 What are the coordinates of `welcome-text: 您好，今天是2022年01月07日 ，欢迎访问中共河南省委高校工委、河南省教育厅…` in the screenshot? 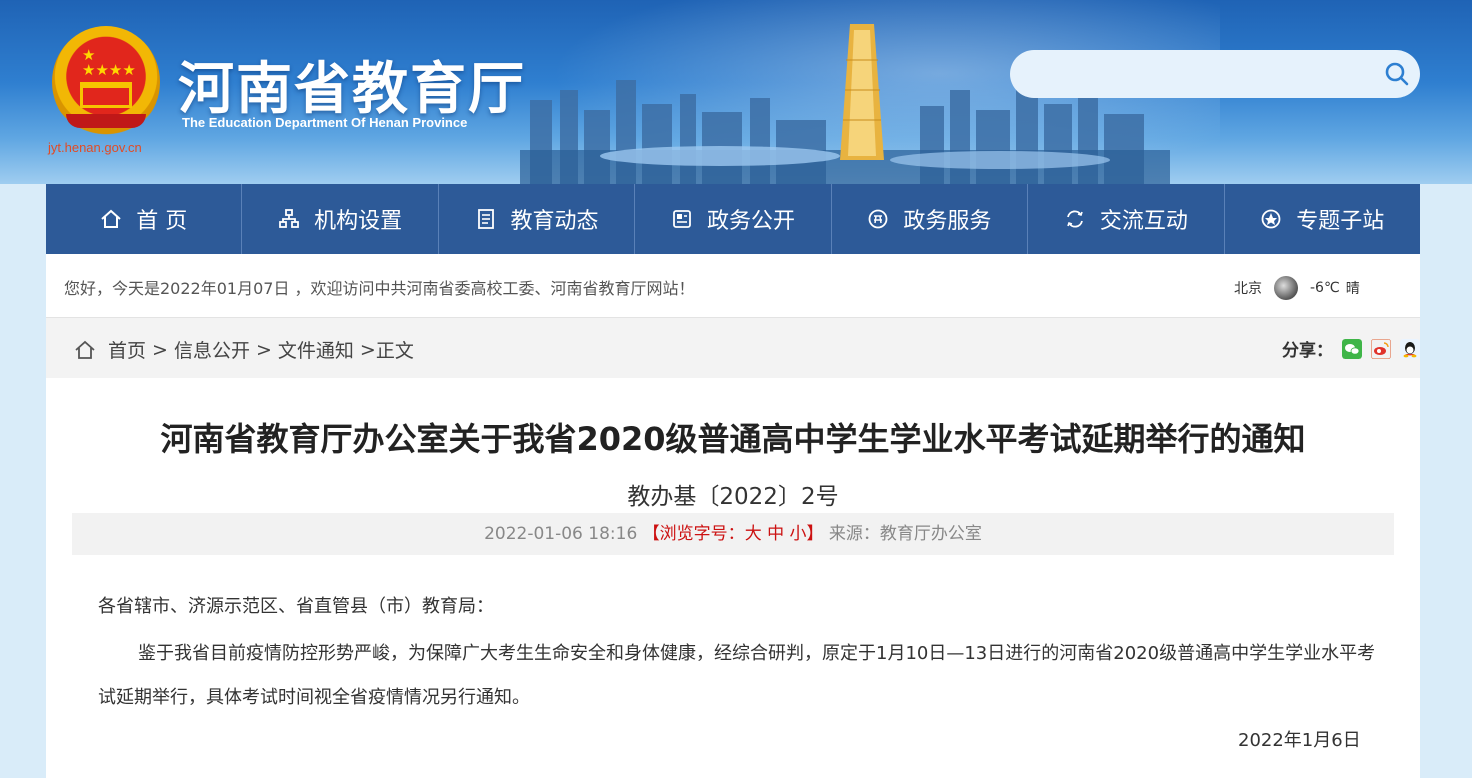 It's located at (379, 288).